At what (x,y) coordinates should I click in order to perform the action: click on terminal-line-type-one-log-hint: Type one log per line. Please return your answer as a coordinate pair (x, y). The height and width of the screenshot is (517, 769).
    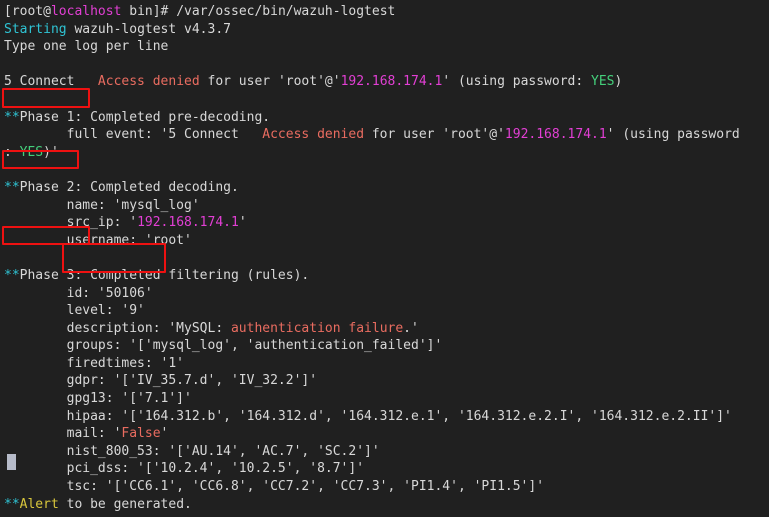
    Looking at the image, I should click on (386, 47).